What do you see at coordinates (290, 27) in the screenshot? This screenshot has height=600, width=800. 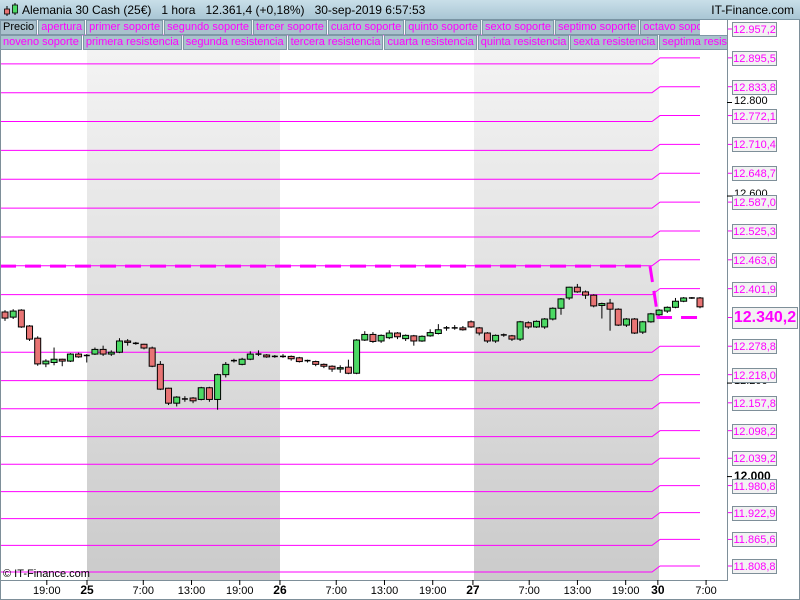 I see `legend-item: tercer soporte` at bounding box center [290, 27].